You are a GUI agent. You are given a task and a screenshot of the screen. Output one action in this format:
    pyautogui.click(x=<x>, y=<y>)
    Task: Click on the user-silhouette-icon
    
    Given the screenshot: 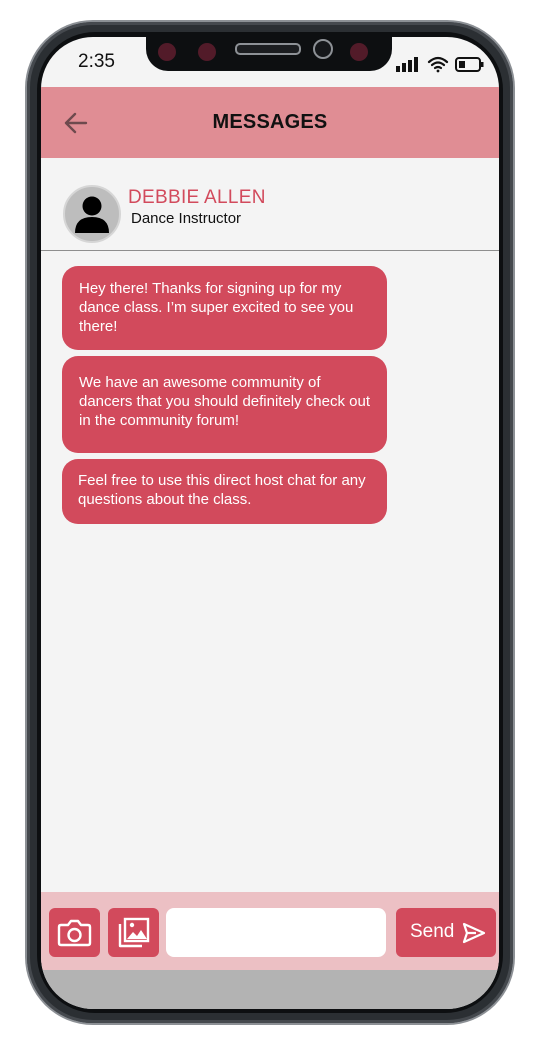 What is the action you would take?
    pyautogui.click(x=92, y=214)
    